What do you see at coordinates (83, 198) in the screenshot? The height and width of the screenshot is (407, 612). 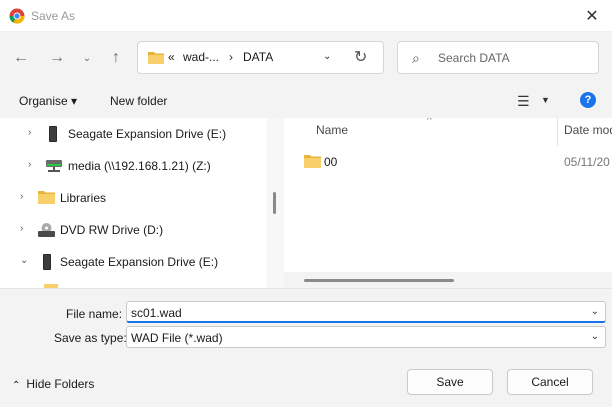 I see `tree-item-label: Libraries` at bounding box center [83, 198].